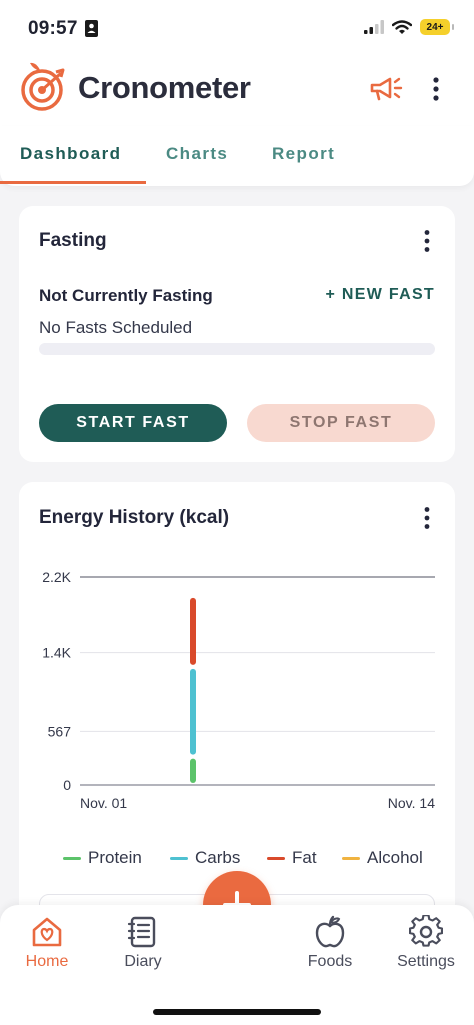 The image size is (474, 1025). I want to click on diary-icon, so click(141, 932).